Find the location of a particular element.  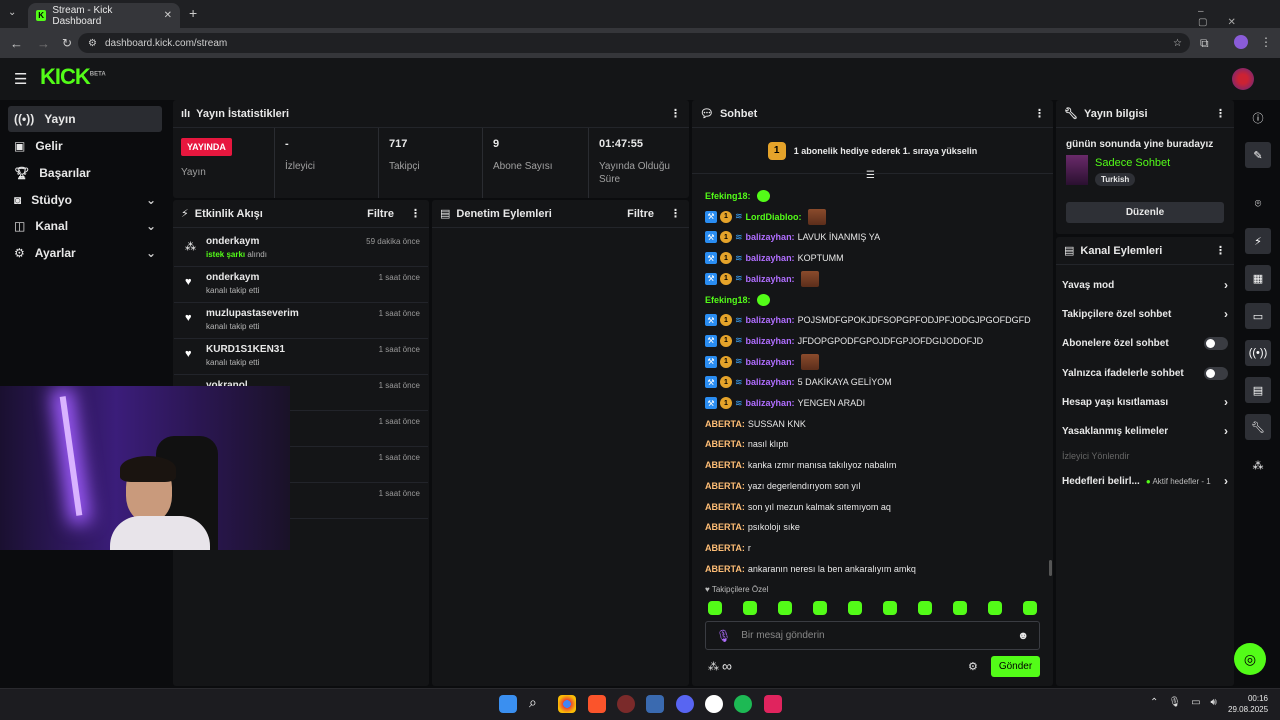

layout-icon: ▤ is located at coordinates (1258, 390).